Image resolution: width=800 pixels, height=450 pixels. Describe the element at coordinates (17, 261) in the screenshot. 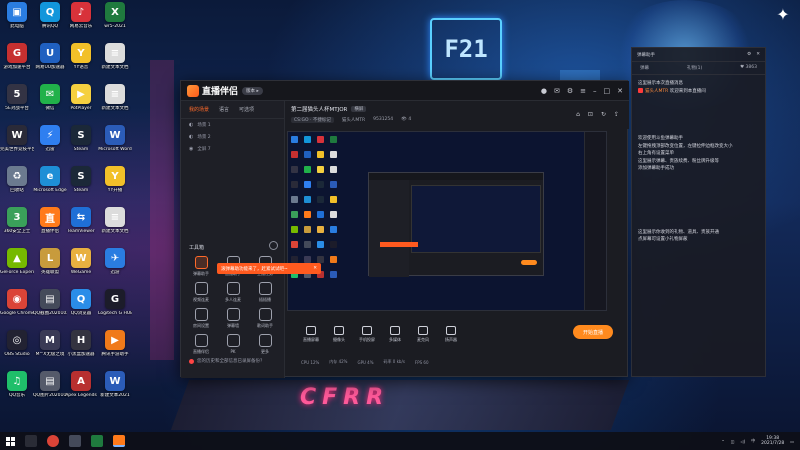

I see `desktop-icon: ▲ GeForce Experience` at that location.